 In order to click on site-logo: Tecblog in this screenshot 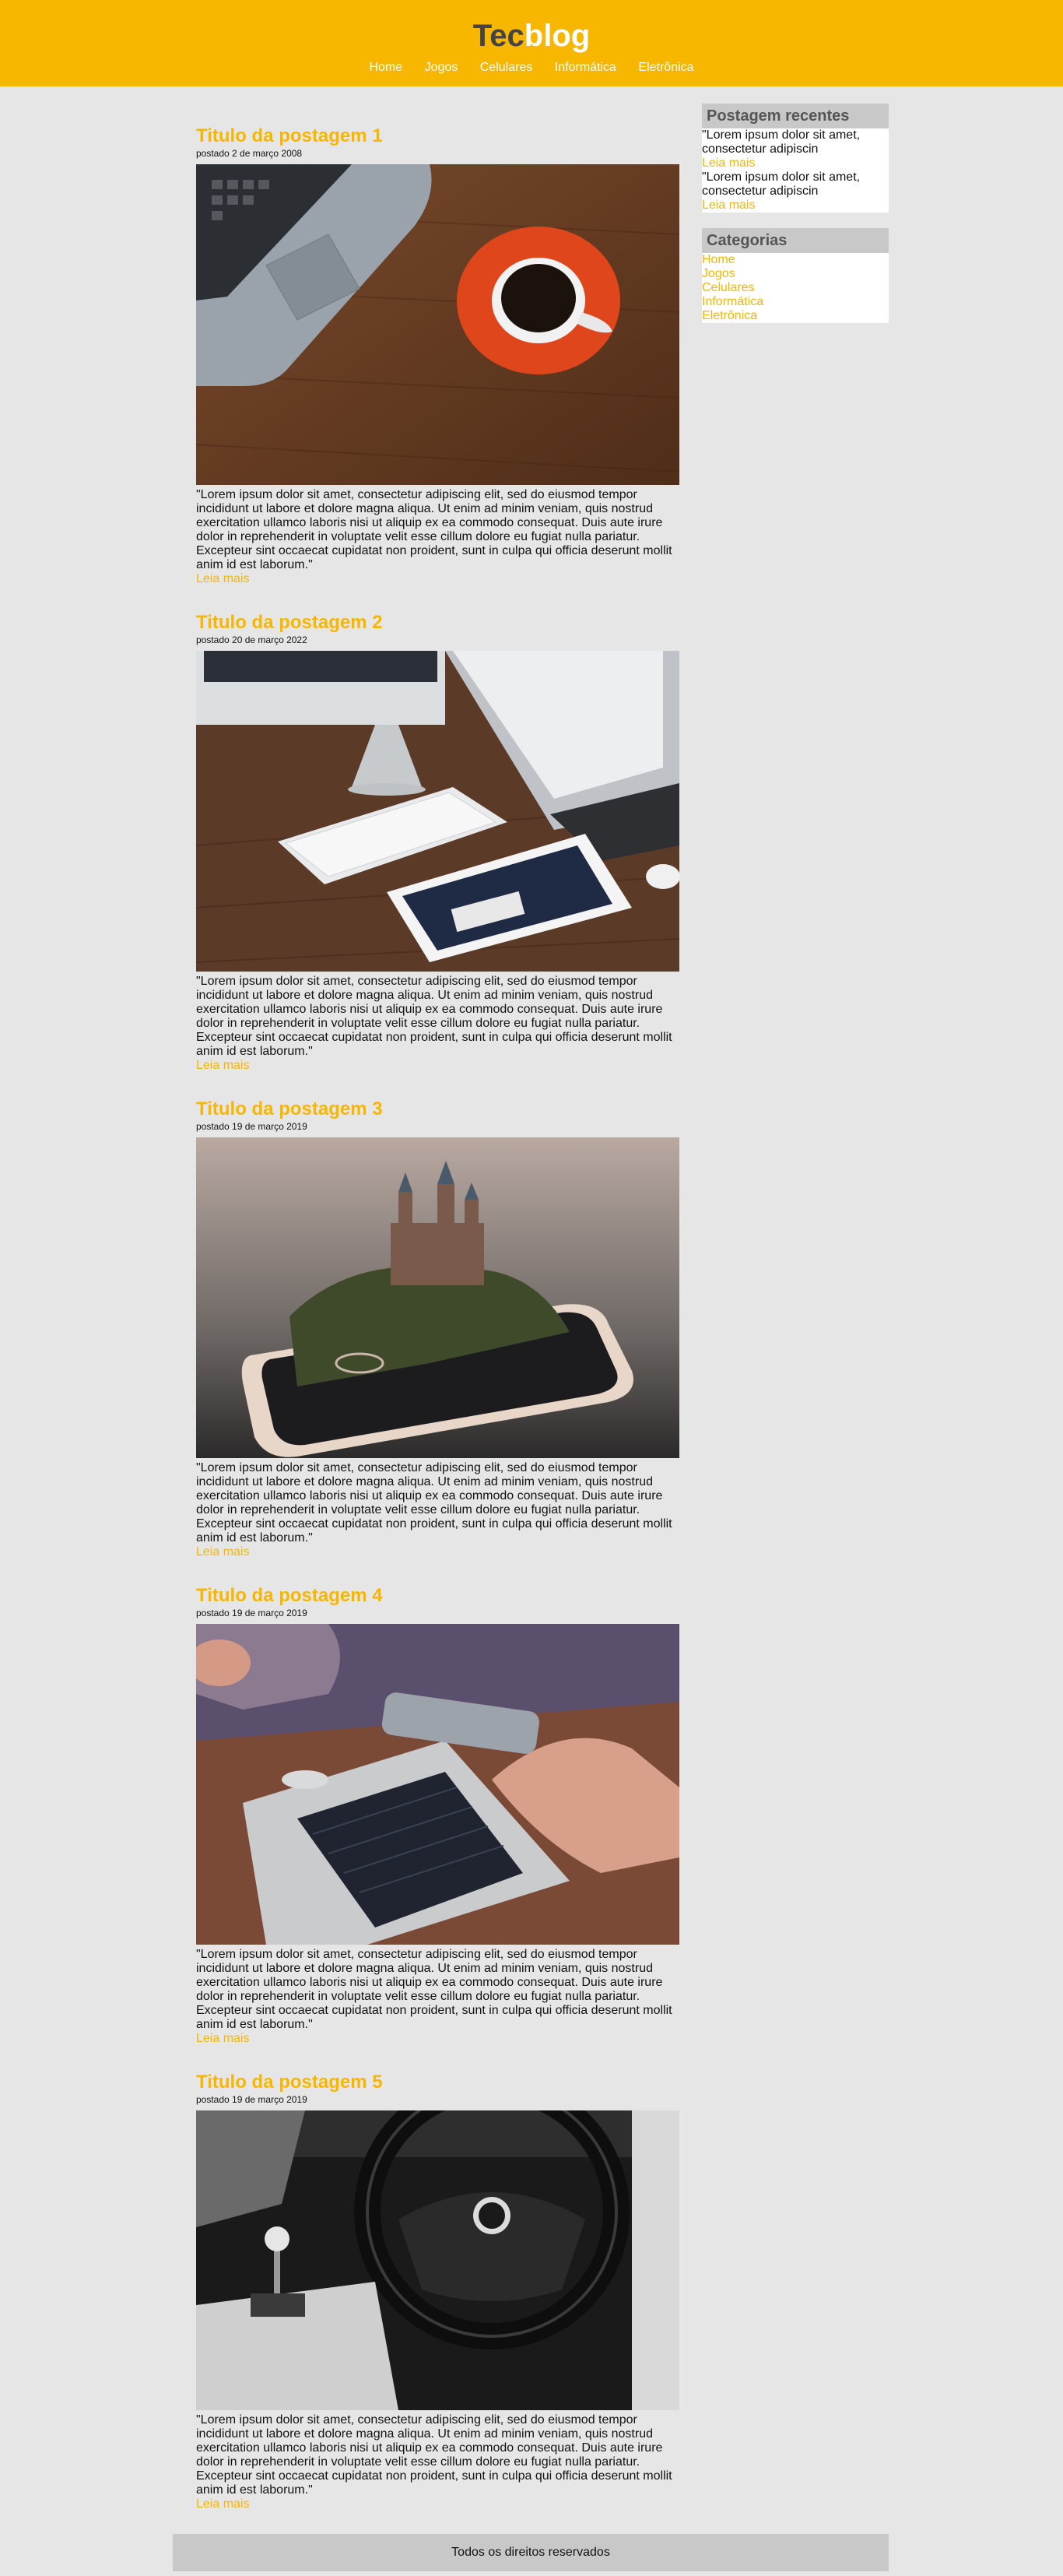, I will do `click(531, 35)`.